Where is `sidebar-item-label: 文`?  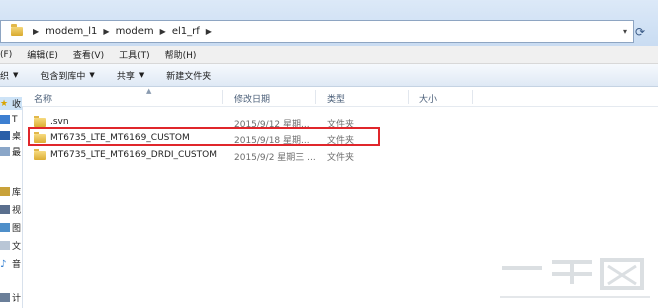 sidebar-item-label: 文 is located at coordinates (17, 247).